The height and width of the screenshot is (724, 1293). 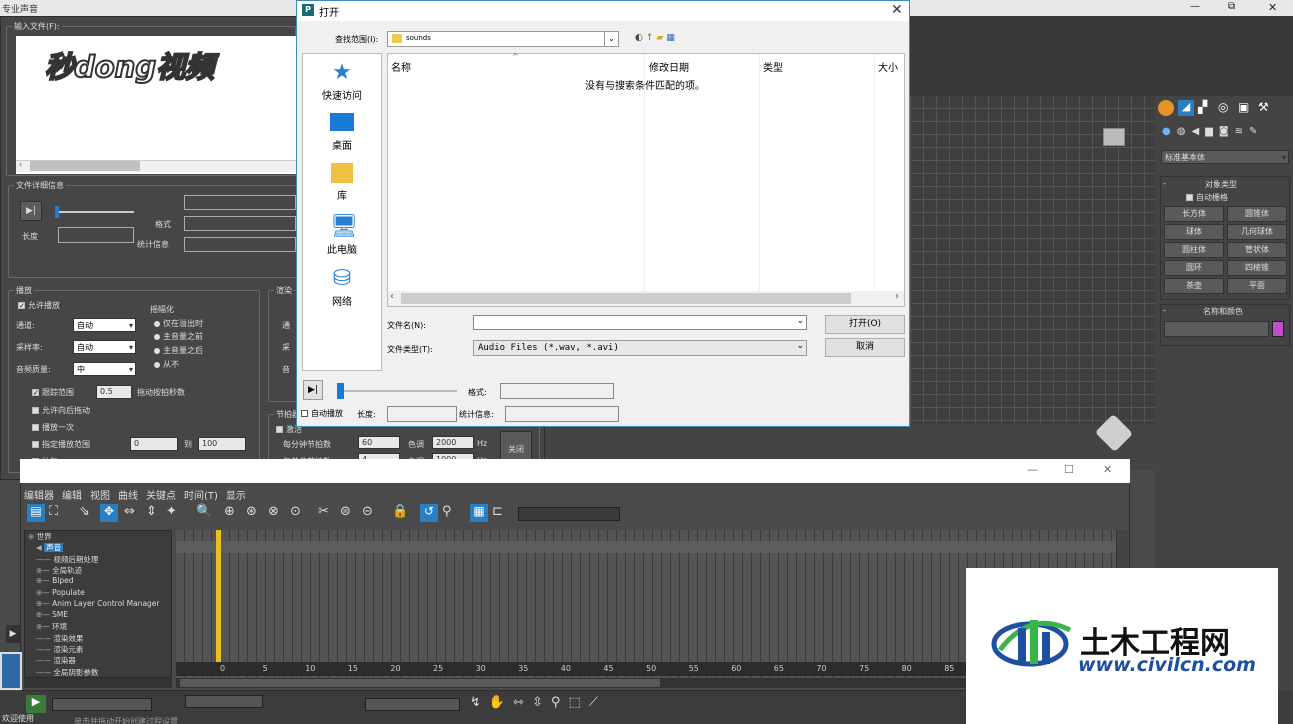 I want to click on col-name-header: 名称, so click(x=401, y=66).